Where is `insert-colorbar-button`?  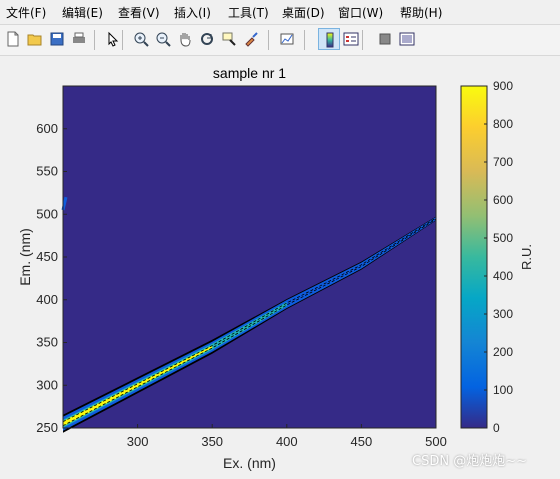
insert-colorbar-button is located at coordinates (329, 39).